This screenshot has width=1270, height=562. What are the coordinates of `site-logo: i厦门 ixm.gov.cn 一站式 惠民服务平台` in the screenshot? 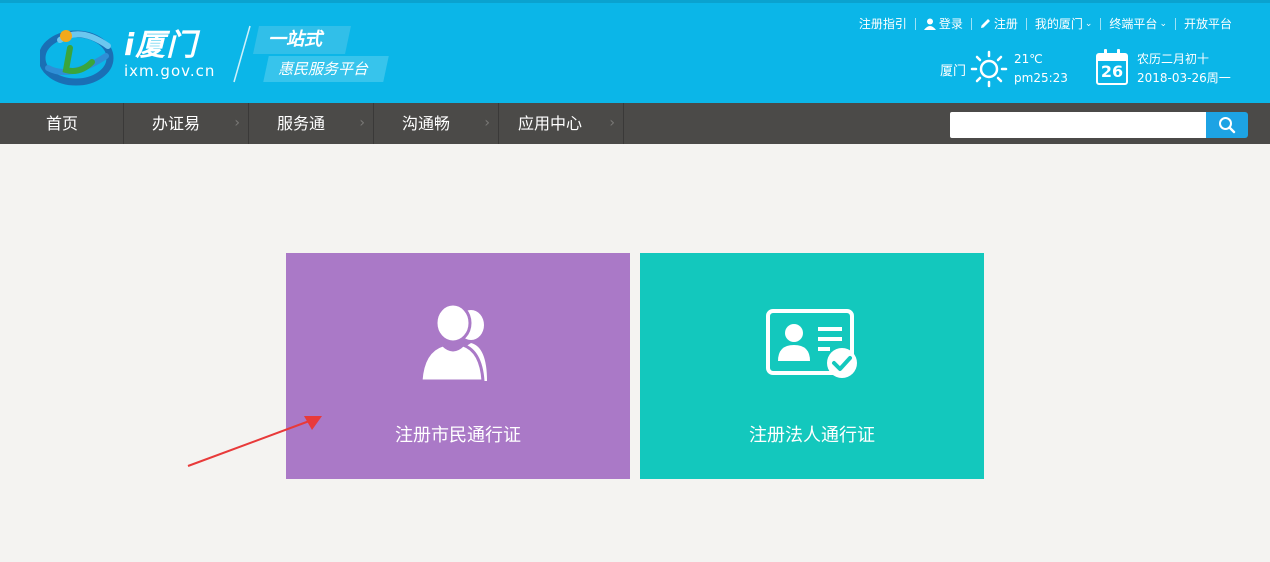 It's located at (215, 53).